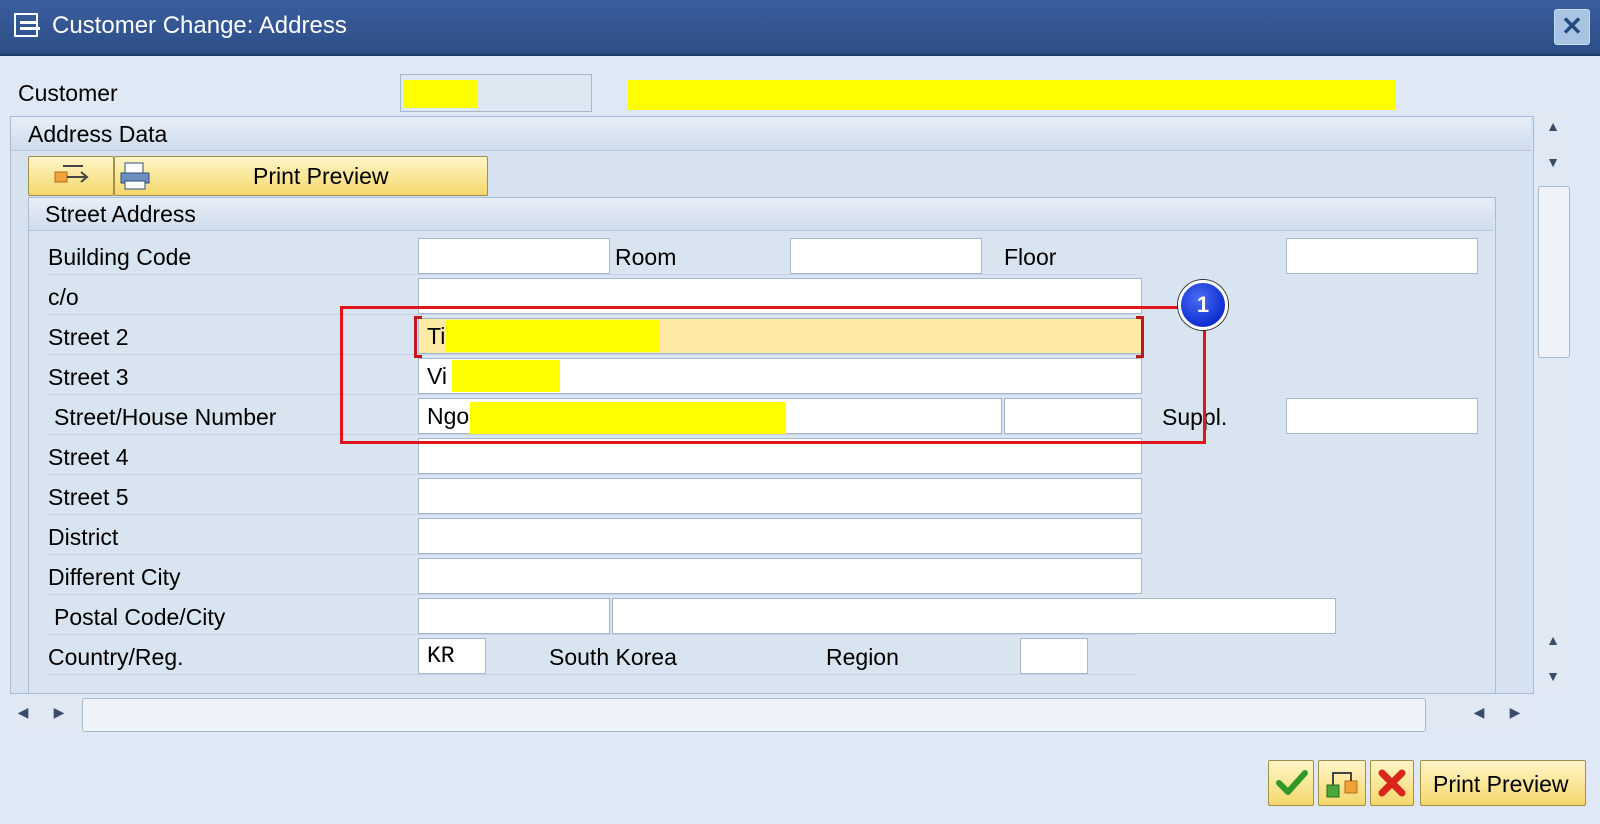  I want to click on suppl-field, so click(1382, 416).